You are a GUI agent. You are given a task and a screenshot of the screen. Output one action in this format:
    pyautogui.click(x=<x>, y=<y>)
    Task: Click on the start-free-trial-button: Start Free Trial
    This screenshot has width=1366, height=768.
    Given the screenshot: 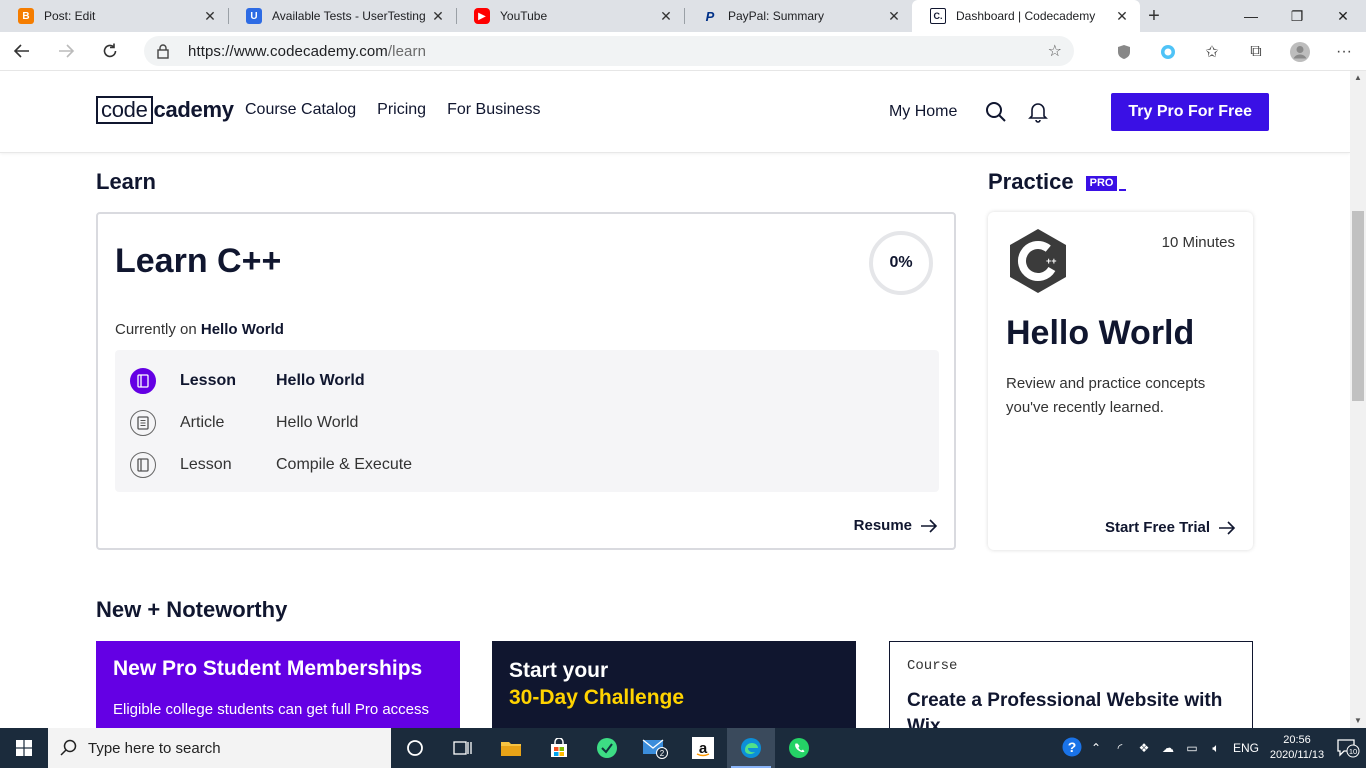 What is the action you would take?
    pyautogui.click(x=1170, y=527)
    